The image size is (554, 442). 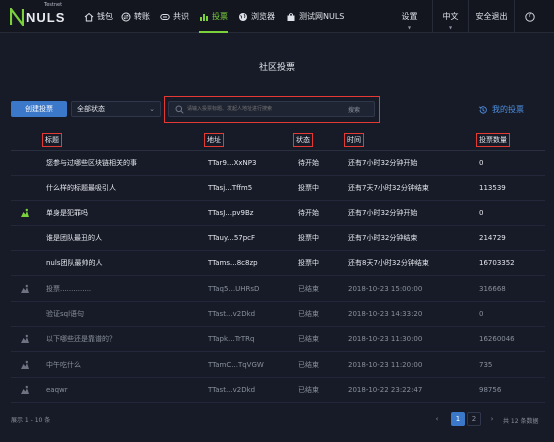 What do you see at coordinates (52, 140) in the screenshot?
I see `column-header-title: 标题` at bounding box center [52, 140].